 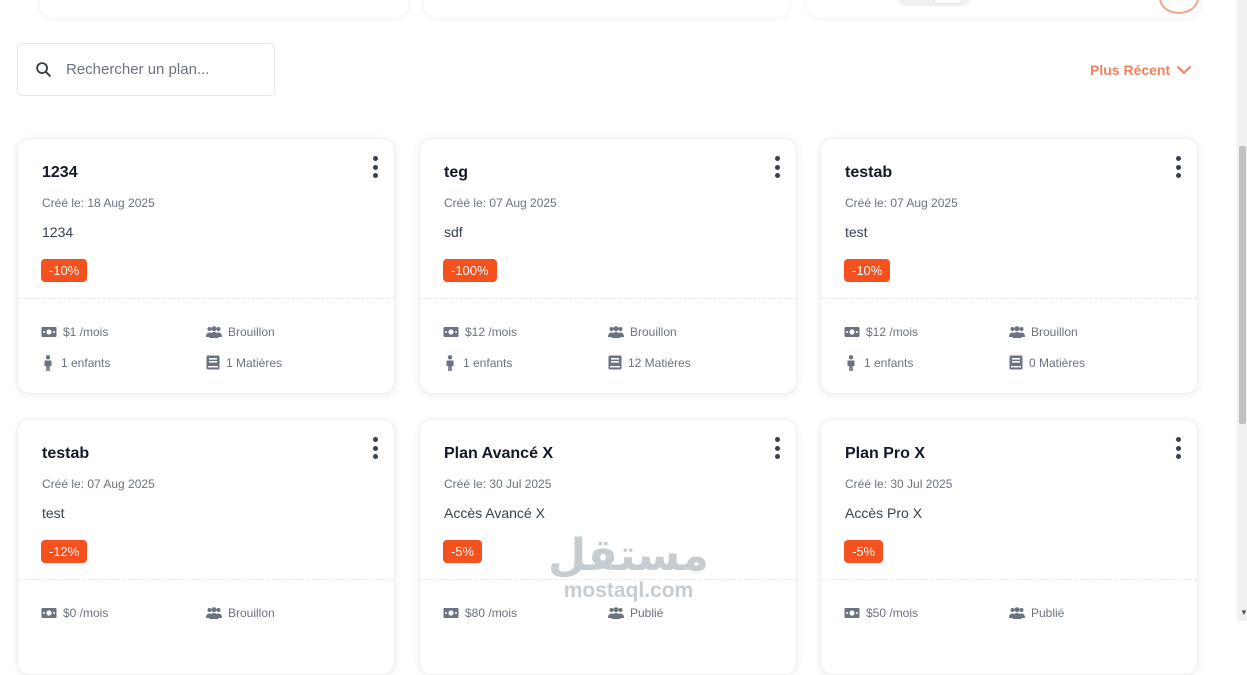 I want to click on plan-created-date: Créé le: 18 Aug 2025, so click(x=98, y=203).